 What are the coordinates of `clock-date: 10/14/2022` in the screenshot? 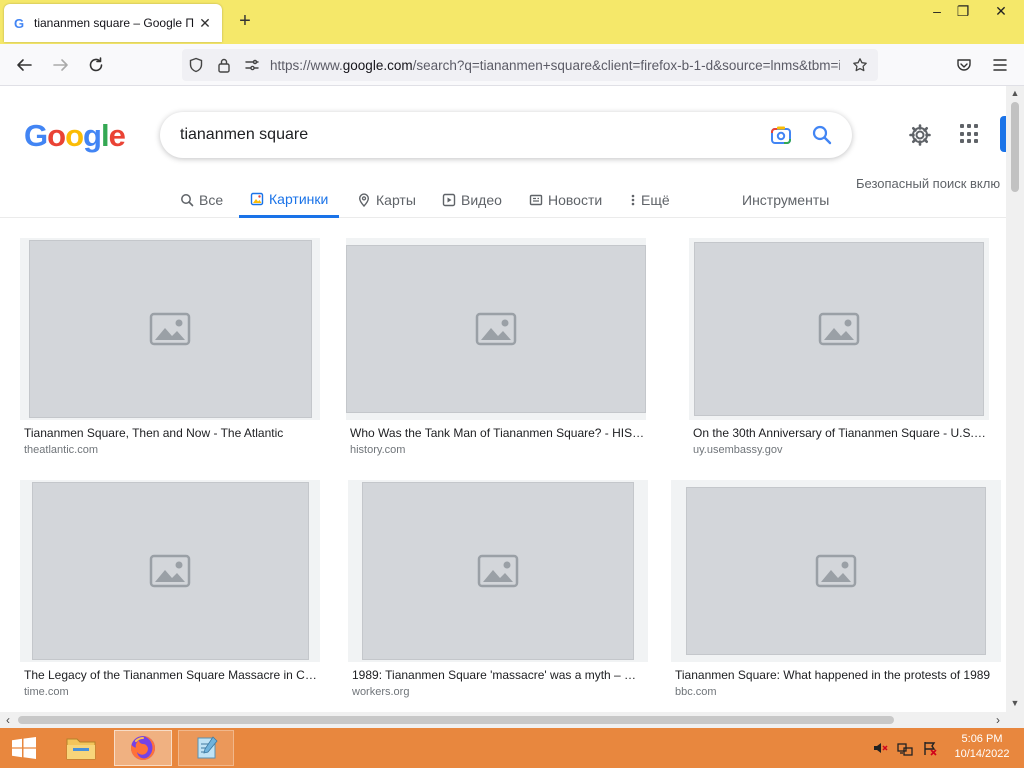 It's located at (982, 754).